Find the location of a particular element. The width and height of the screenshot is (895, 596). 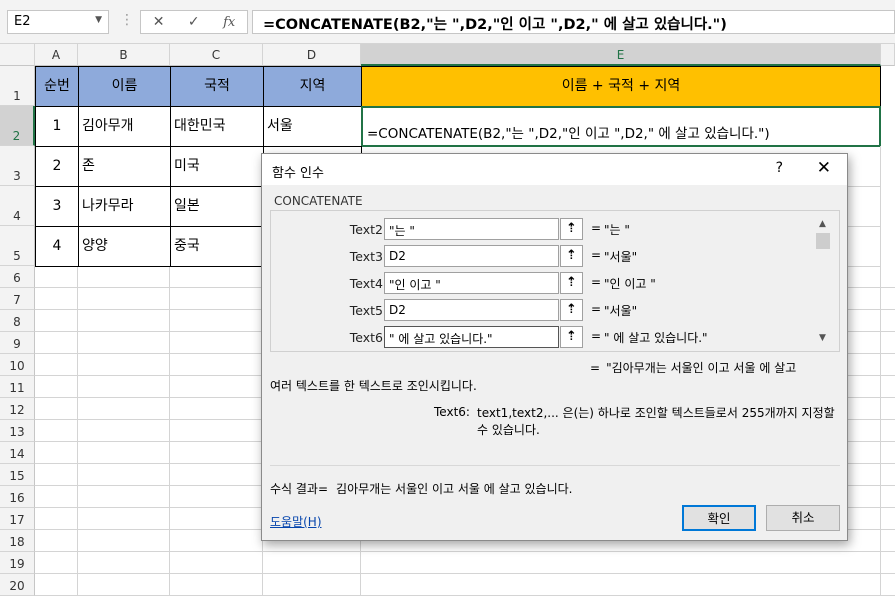

column-header-a: A is located at coordinates (56, 55).